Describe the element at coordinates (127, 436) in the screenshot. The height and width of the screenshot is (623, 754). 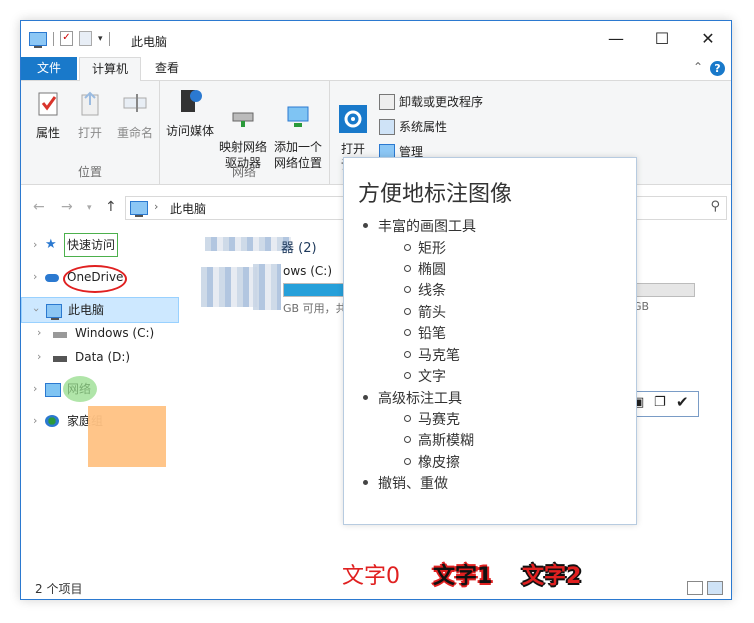
I see `annotation-mosaic` at that location.